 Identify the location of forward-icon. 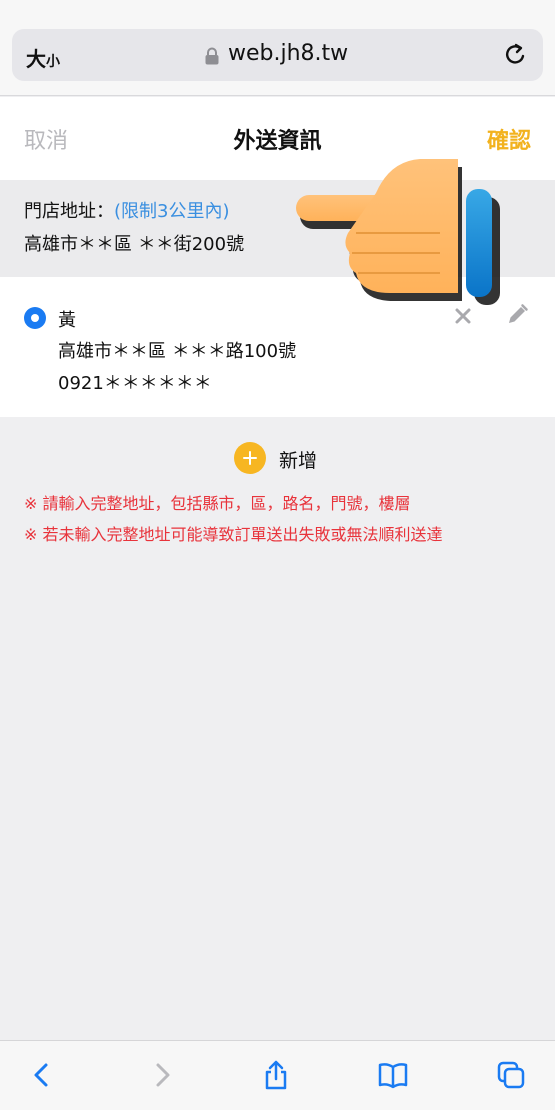
(162, 1075).